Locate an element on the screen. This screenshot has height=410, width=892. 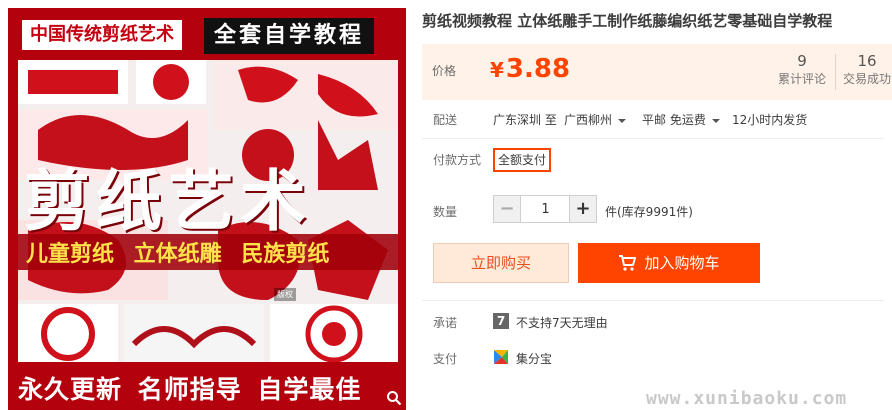
image-banner-left-text: 中国传统剪纸艺术 is located at coordinates (102, 35).